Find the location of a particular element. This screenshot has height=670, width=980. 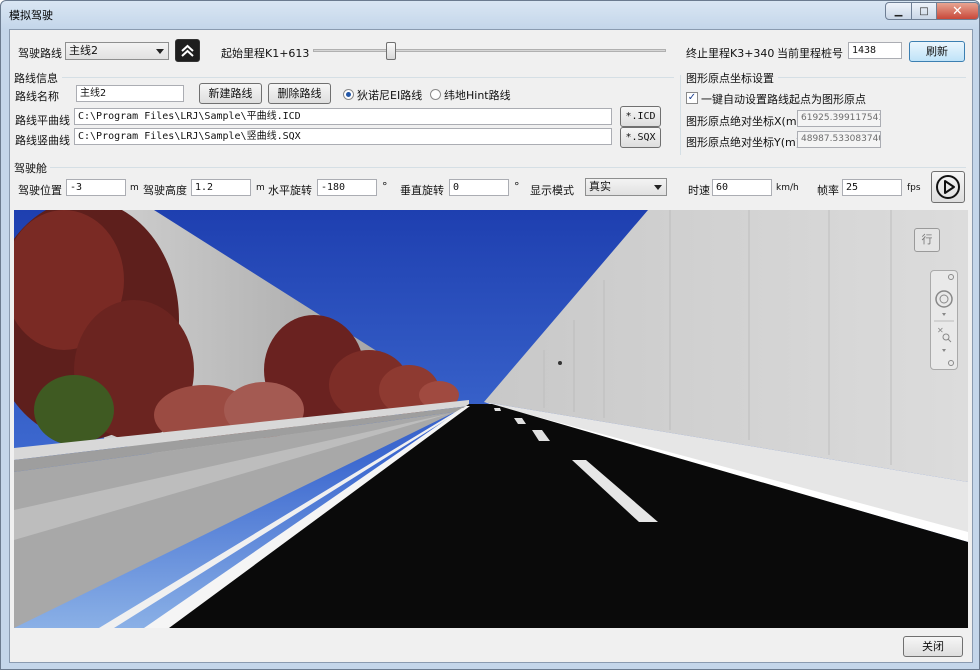

walk-mode-button: 行 is located at coordinates (927, 240).